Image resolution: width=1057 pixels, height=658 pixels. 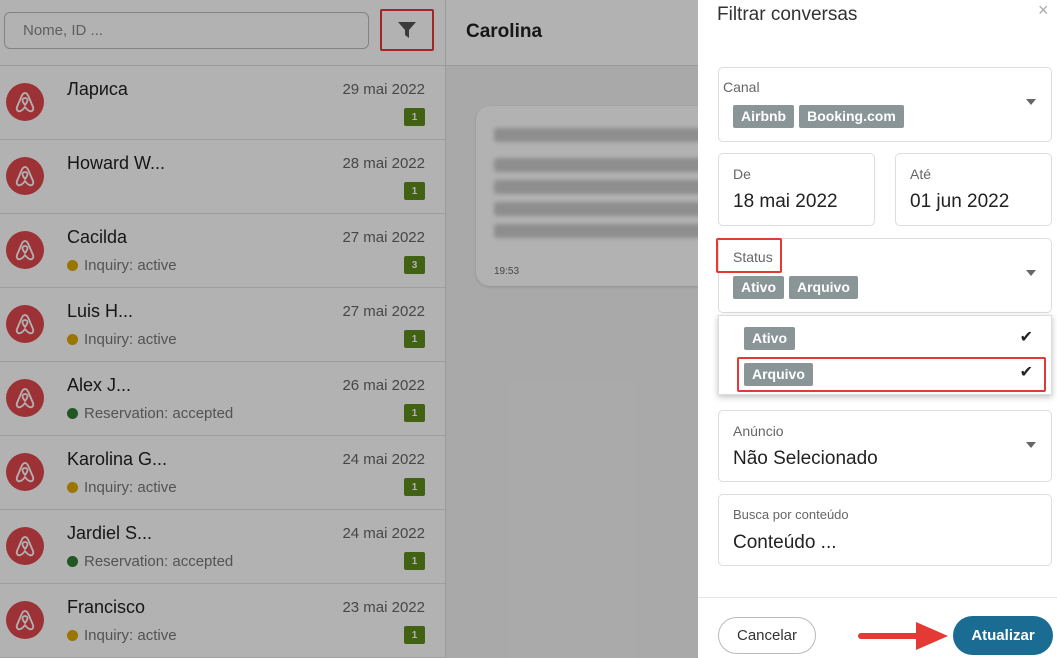 What do you see at coordinates (1003, 635) in the screenshot?
I see `update-button: Atualizar` at bounding box center [1003, 635].